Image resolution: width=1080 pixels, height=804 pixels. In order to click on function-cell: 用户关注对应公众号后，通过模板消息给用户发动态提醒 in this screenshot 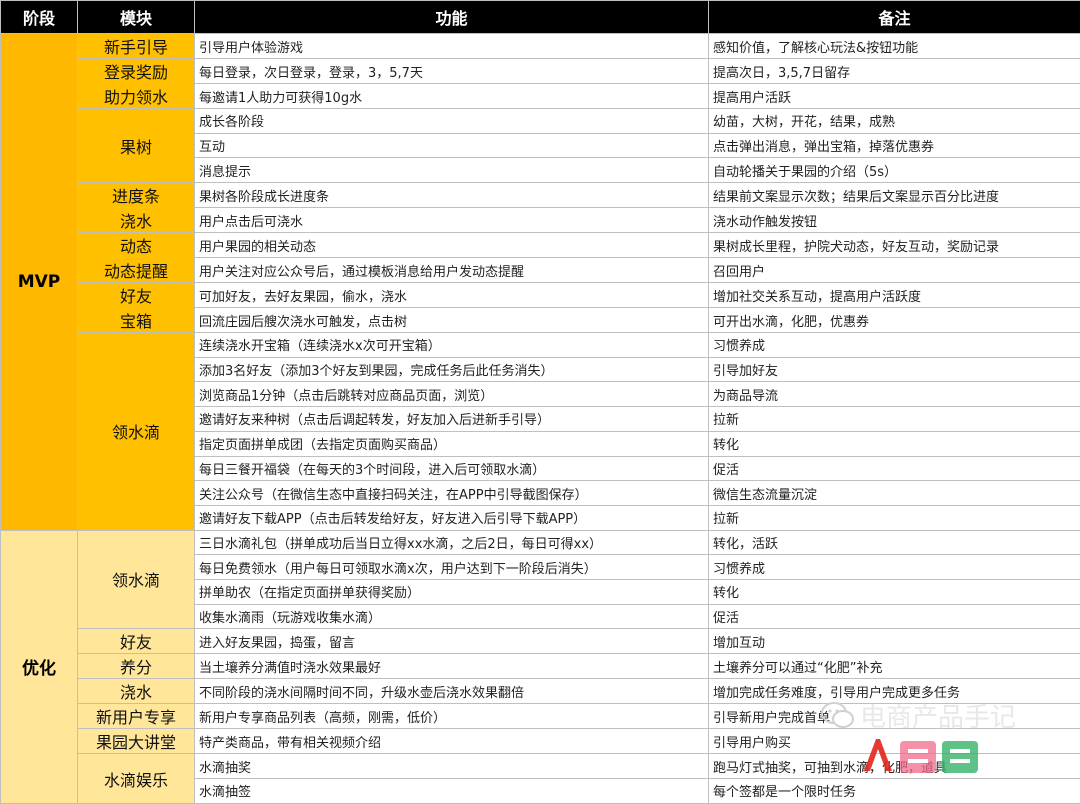, I will do `click(452, 270)`.